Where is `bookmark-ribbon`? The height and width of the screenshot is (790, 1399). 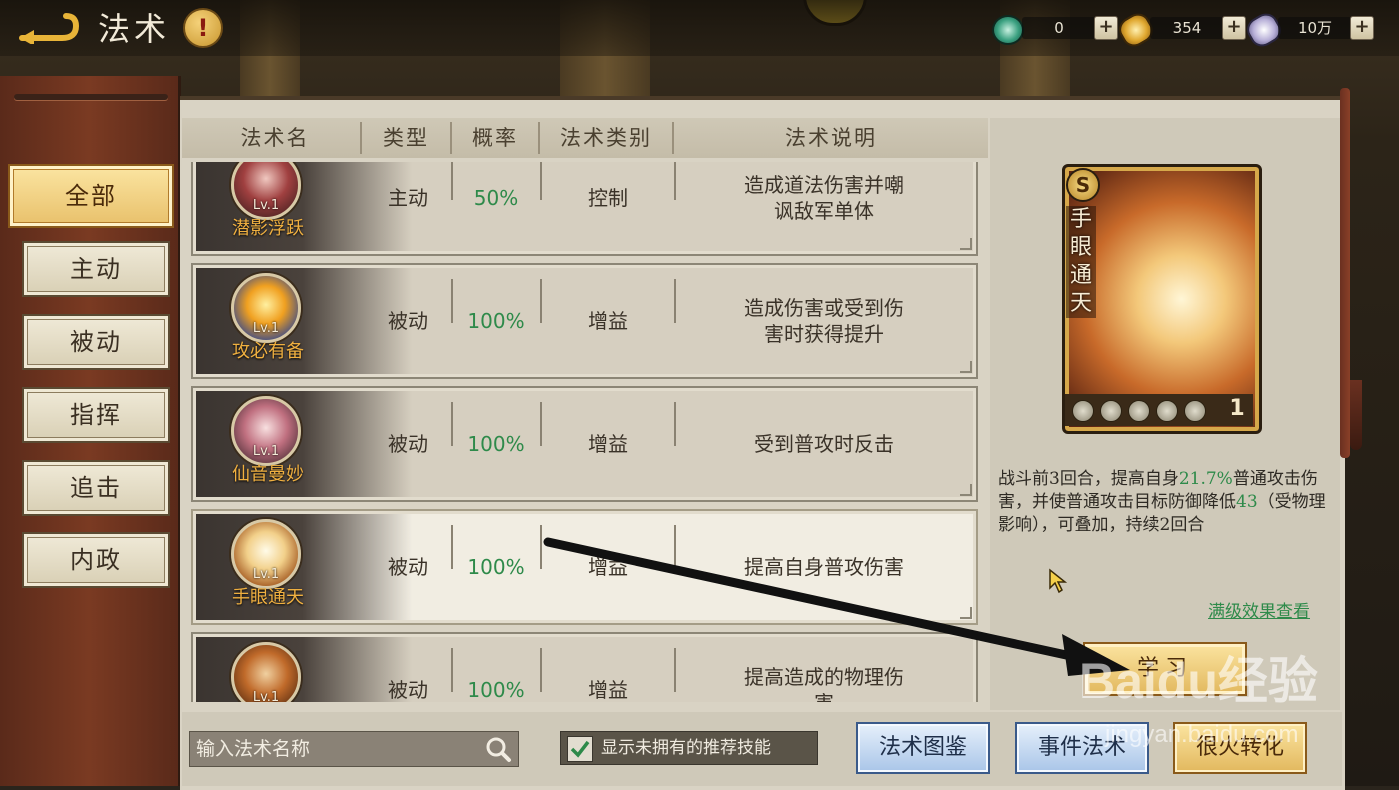 bookmark-ribbon is located at coordinates (1345, 273).